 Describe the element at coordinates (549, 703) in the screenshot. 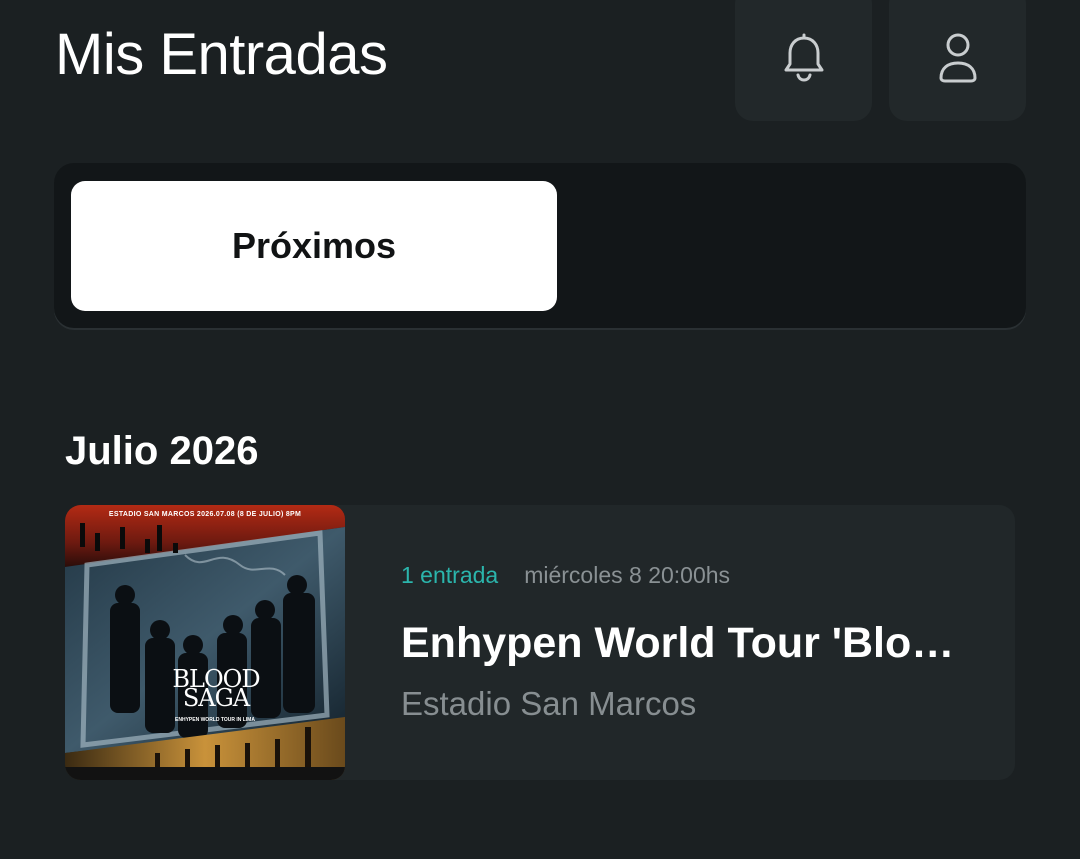

I see `event-venue: Estadio San Marcos` at that location.